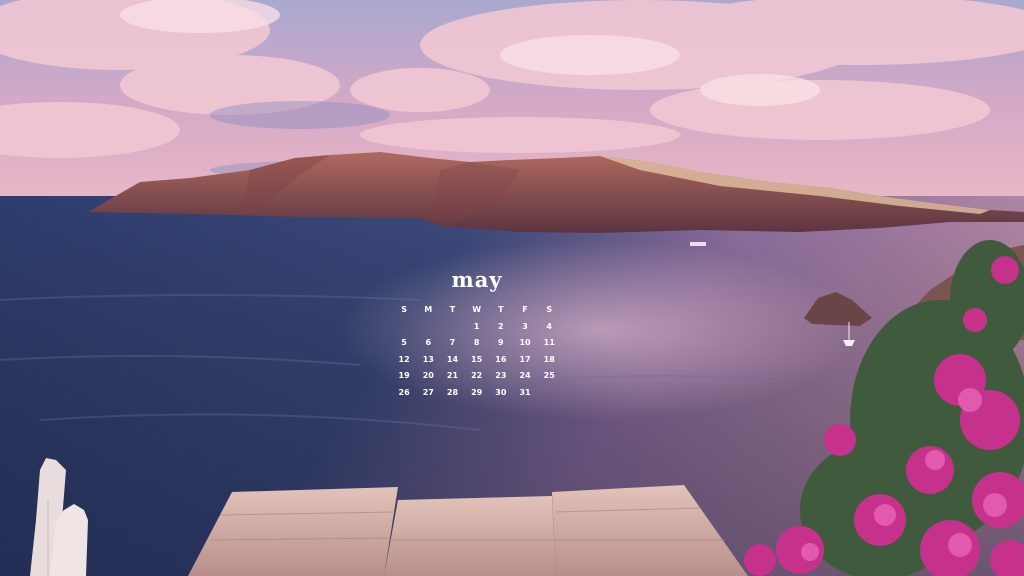 The image size is (1024, 576). Describe the element at coordinates (428, 343) in the screenshot. I see `calendar-day: 6` at that location.